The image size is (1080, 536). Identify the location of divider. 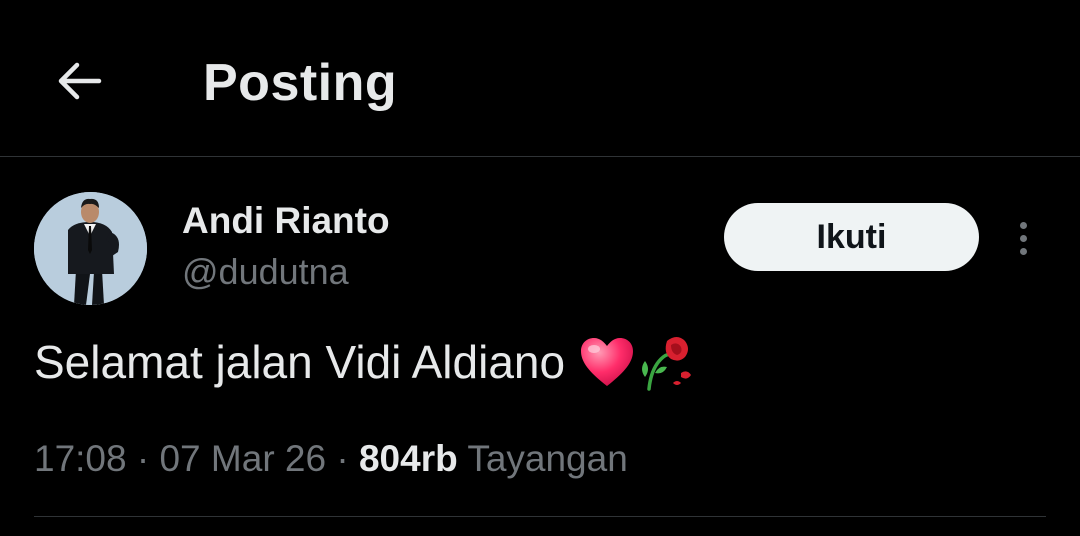
(540, 516).